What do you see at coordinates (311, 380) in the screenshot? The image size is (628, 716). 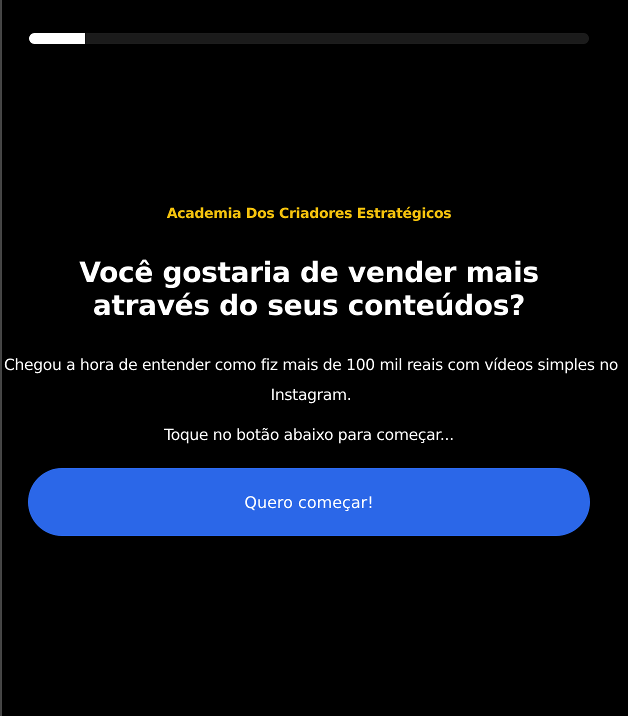 I see `description: Chegou a hora de entender como fiz mais de 100 mil reais com vídeos simples no Instagram.` at bounding box center [311, 380].